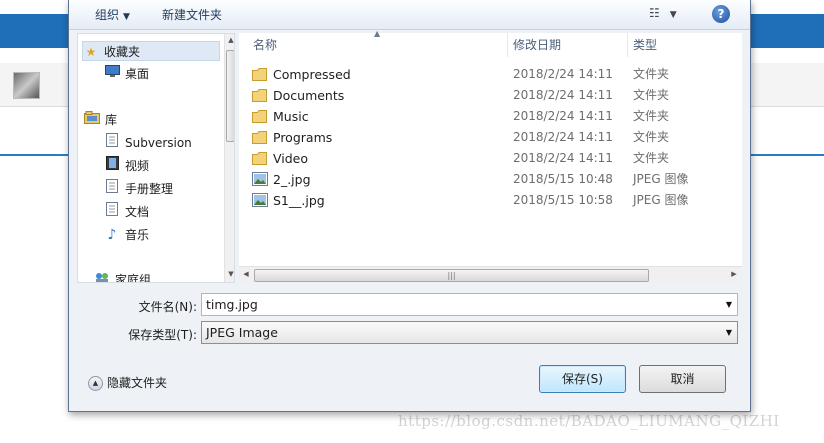 The height and width of the screenshot is (443, 824). I want to click on nav-item-label: Subversion, so click(158, 143).